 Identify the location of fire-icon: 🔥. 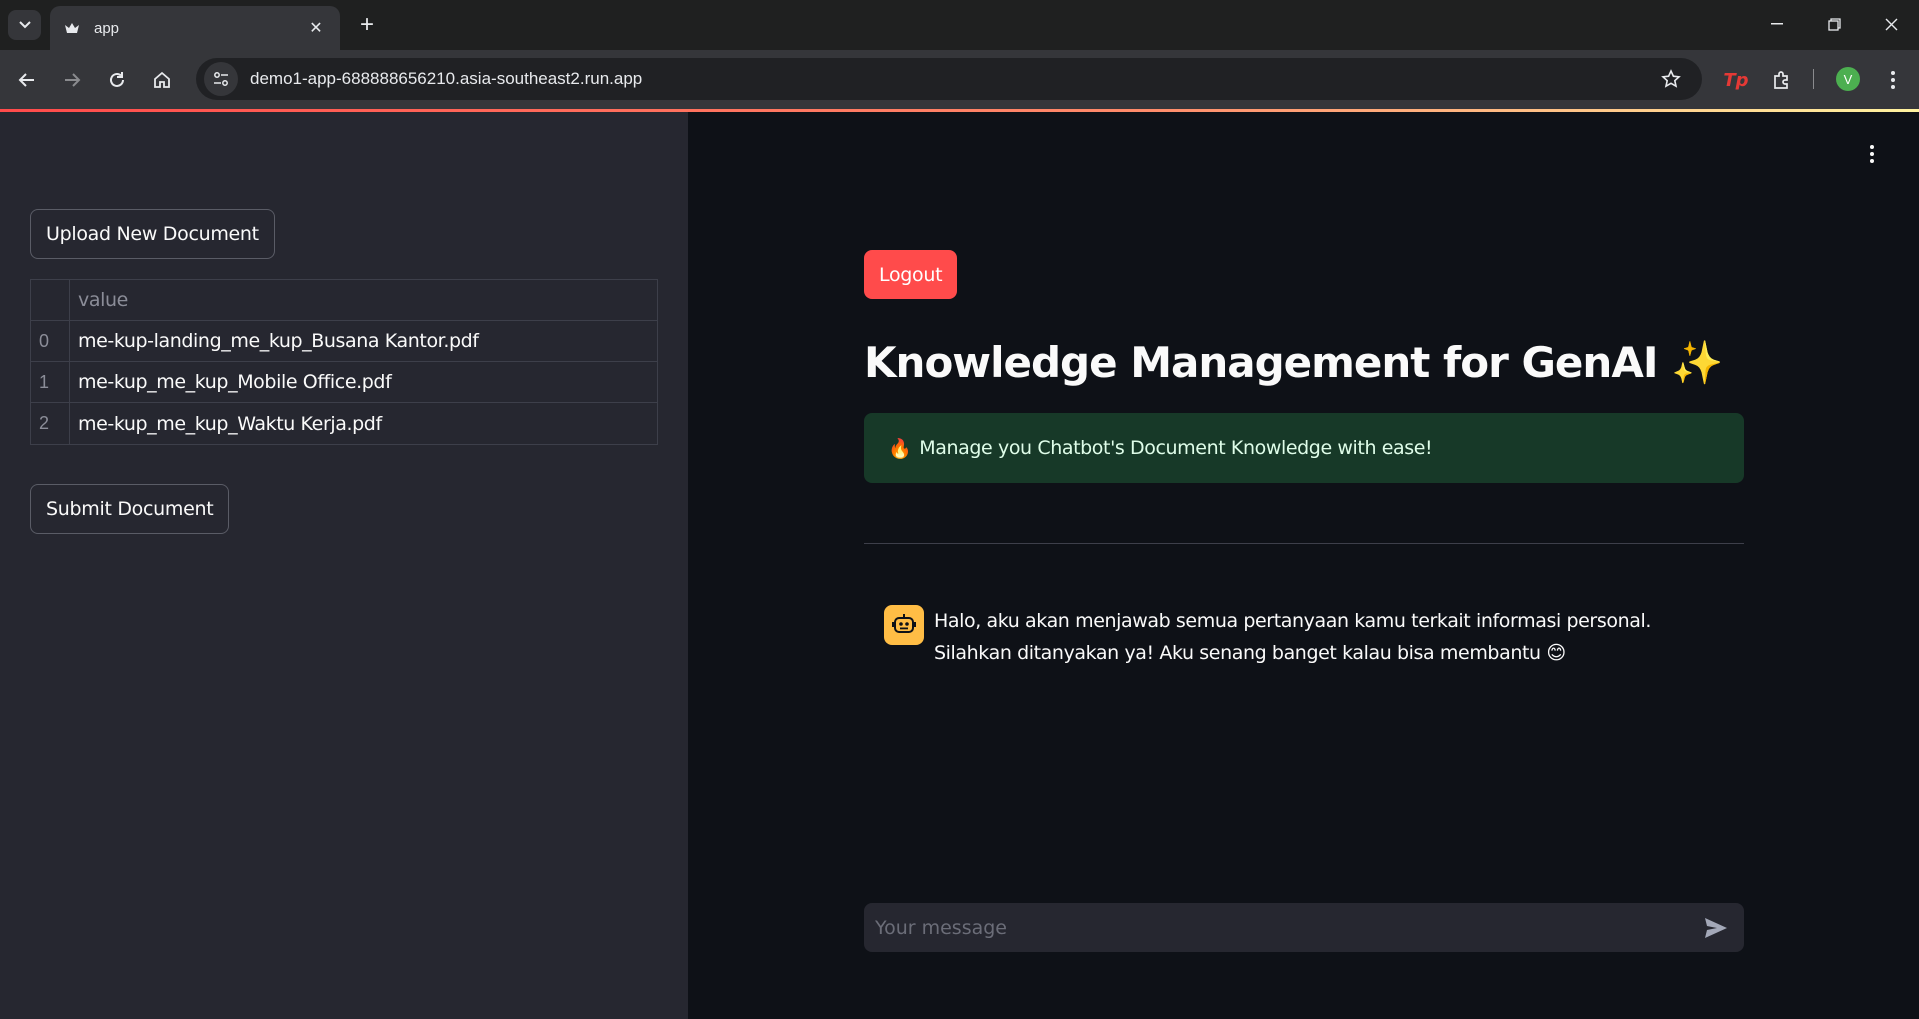
(900, 448).